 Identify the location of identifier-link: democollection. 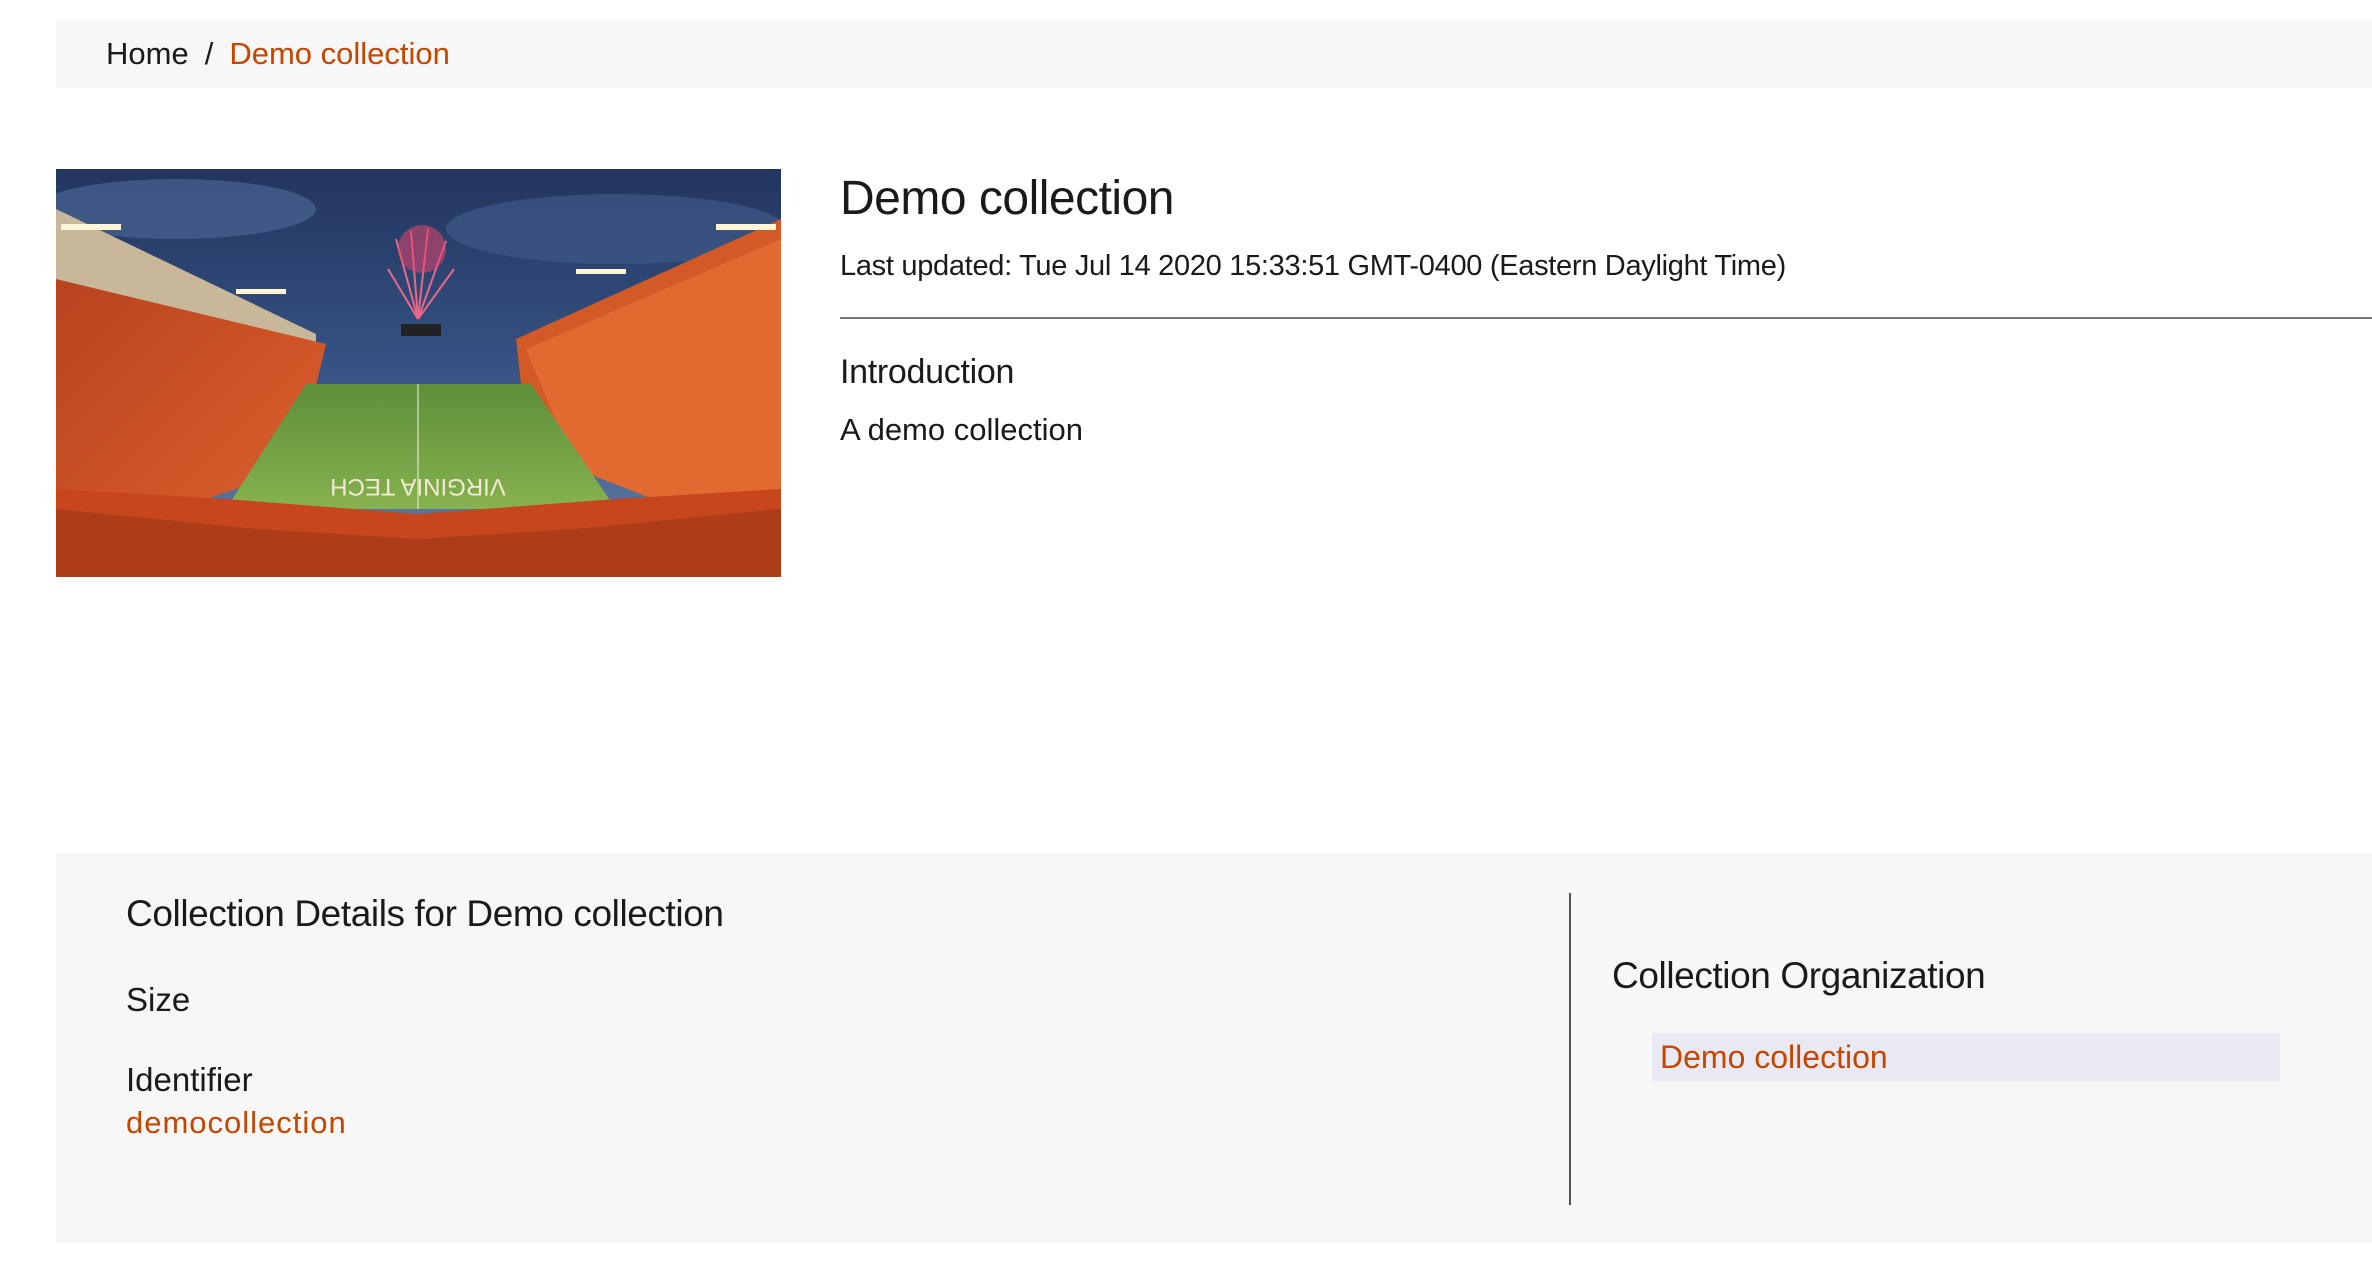
(826, 1123).